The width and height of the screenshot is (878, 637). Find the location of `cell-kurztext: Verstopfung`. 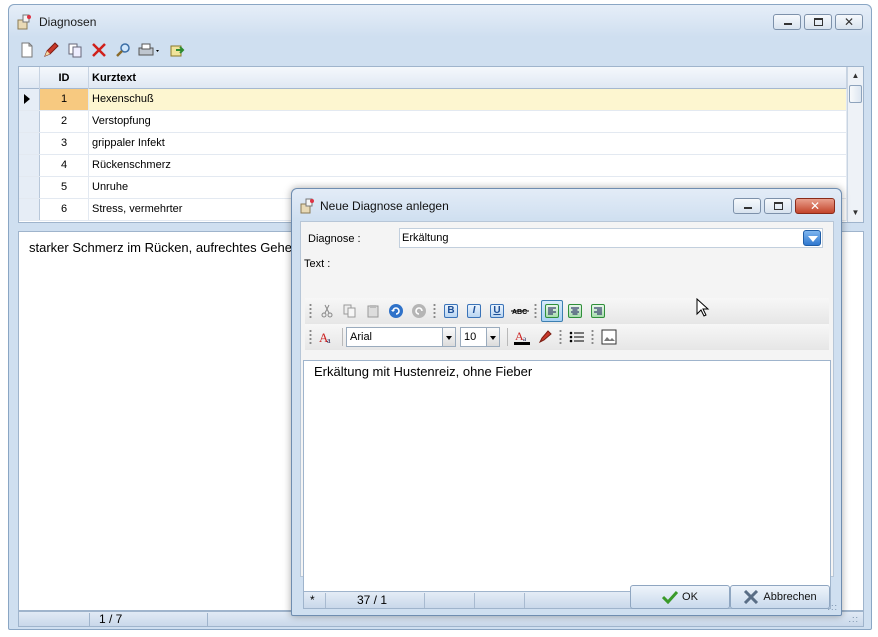

cell-kurztext: Verstopfung is located at coordinates (468, 121).